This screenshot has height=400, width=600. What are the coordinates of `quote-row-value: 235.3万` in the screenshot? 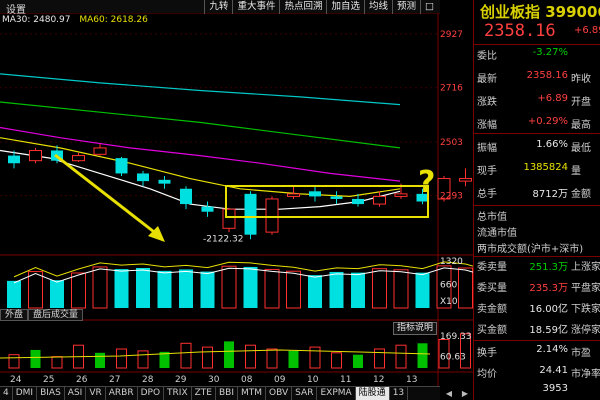 It's located at (548, 288).